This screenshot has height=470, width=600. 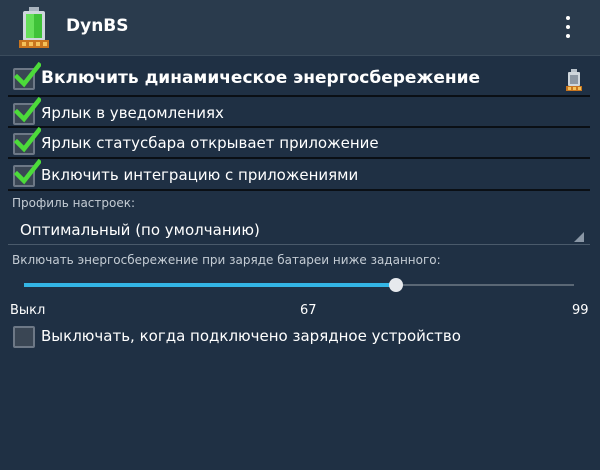 I want to click on profile-label: Профиль настроек:, so click(x=74, y=203).